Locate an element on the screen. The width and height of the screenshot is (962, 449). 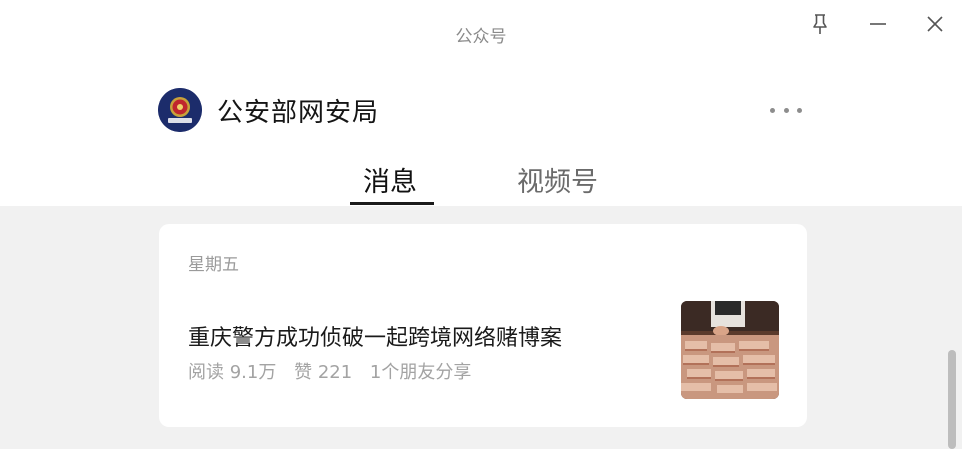
more-options-button is located at coordinates (786, 110).